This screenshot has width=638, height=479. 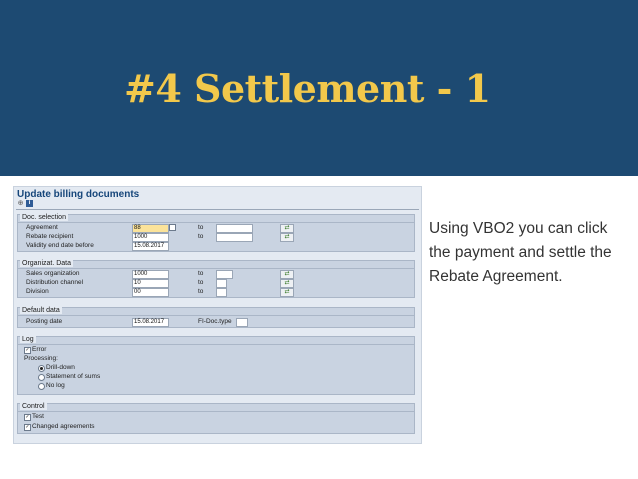 I want to click on execute-icon: ⊕, so click(x=20, y=203).